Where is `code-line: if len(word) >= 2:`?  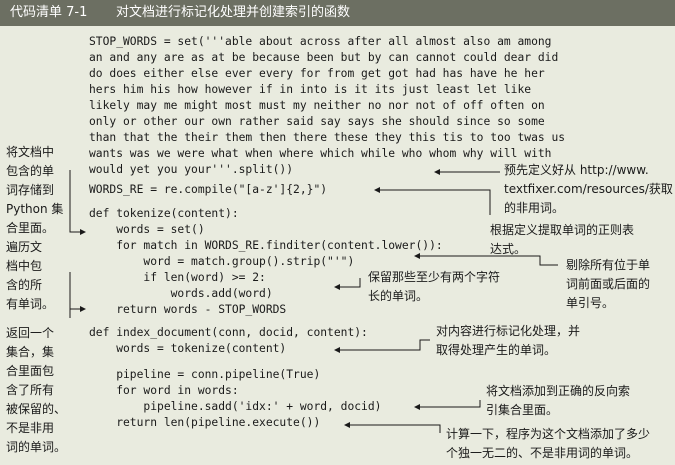 code-line: if len(word) >= 2: is located at coordinates (177, 277).